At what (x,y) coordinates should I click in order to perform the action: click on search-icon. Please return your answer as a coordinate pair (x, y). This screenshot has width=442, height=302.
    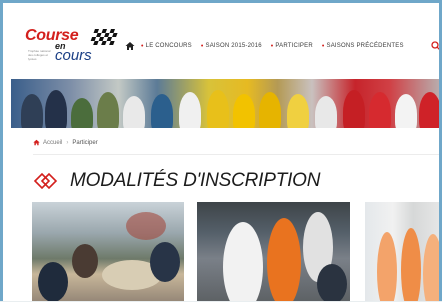
    Looking at the image, I should click on (436, 46).